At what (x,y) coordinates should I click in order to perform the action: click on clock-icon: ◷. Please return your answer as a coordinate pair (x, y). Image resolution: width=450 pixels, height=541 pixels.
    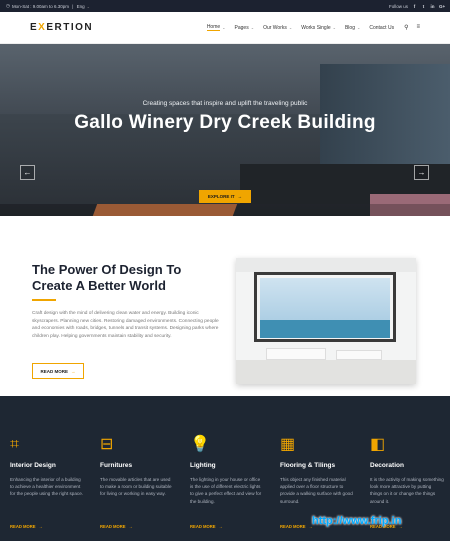
    Looking at the image, I should click on (8, 5).